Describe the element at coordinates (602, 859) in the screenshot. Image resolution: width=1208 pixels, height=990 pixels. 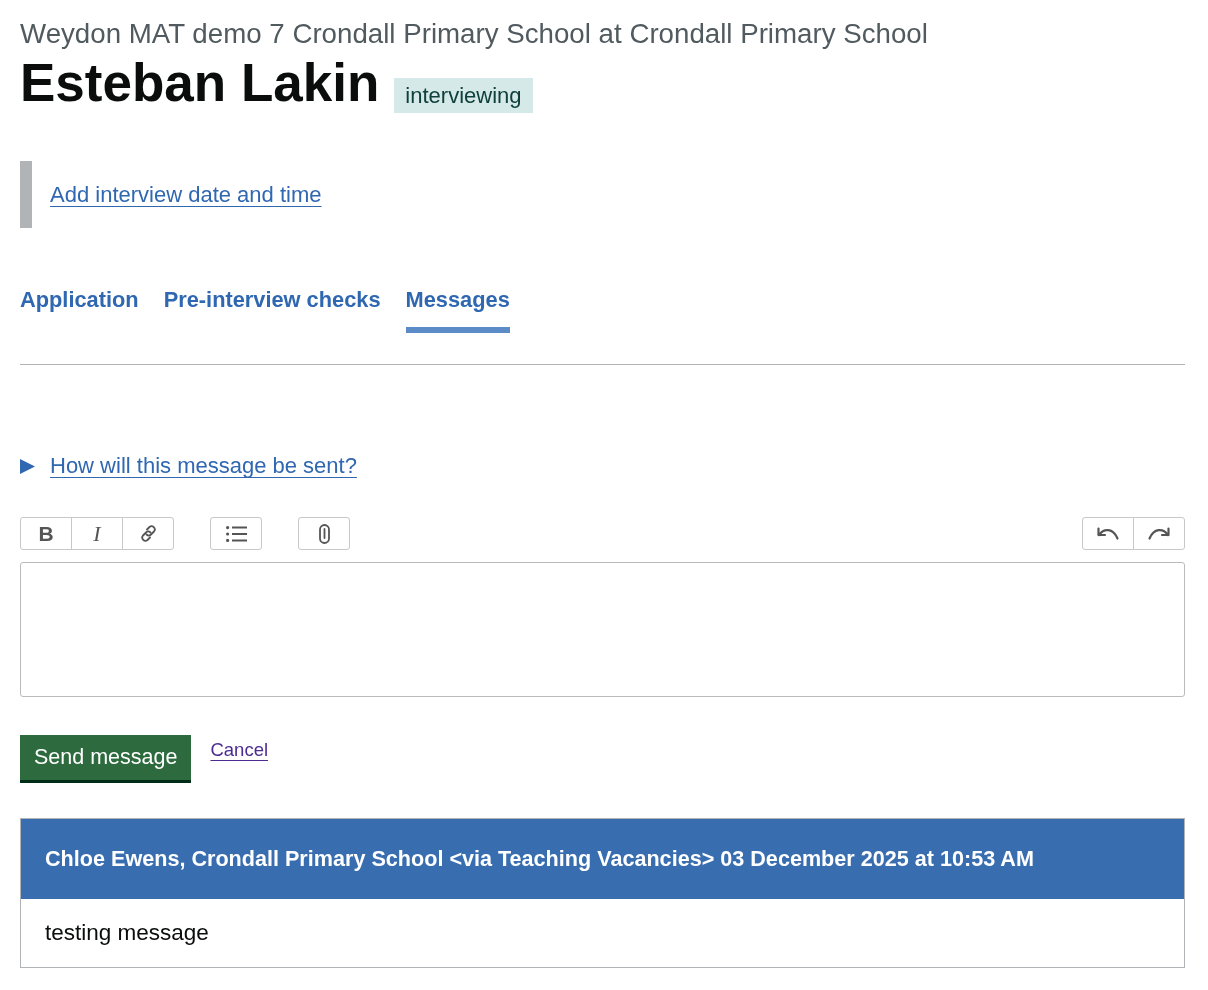
I see `message-header: Chloe Ewens, Crondall Primary School <via Teaching Vacancies> 03 December 2025 at 10:53 AM` at that location.